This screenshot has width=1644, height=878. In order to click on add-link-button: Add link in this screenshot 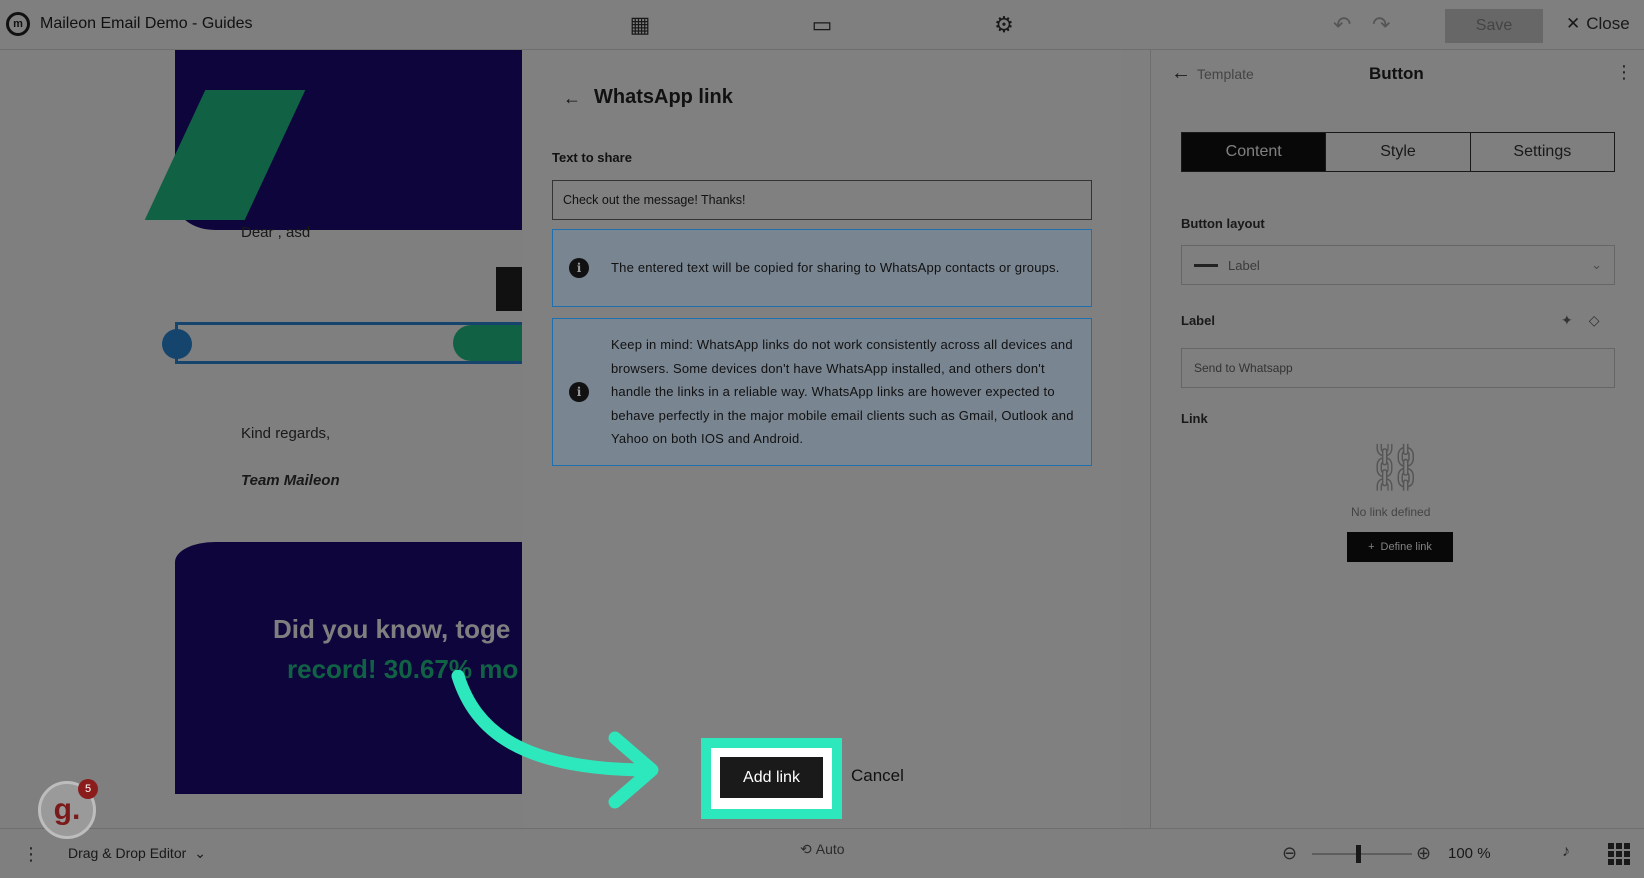, I will do `click(771, 777)`.